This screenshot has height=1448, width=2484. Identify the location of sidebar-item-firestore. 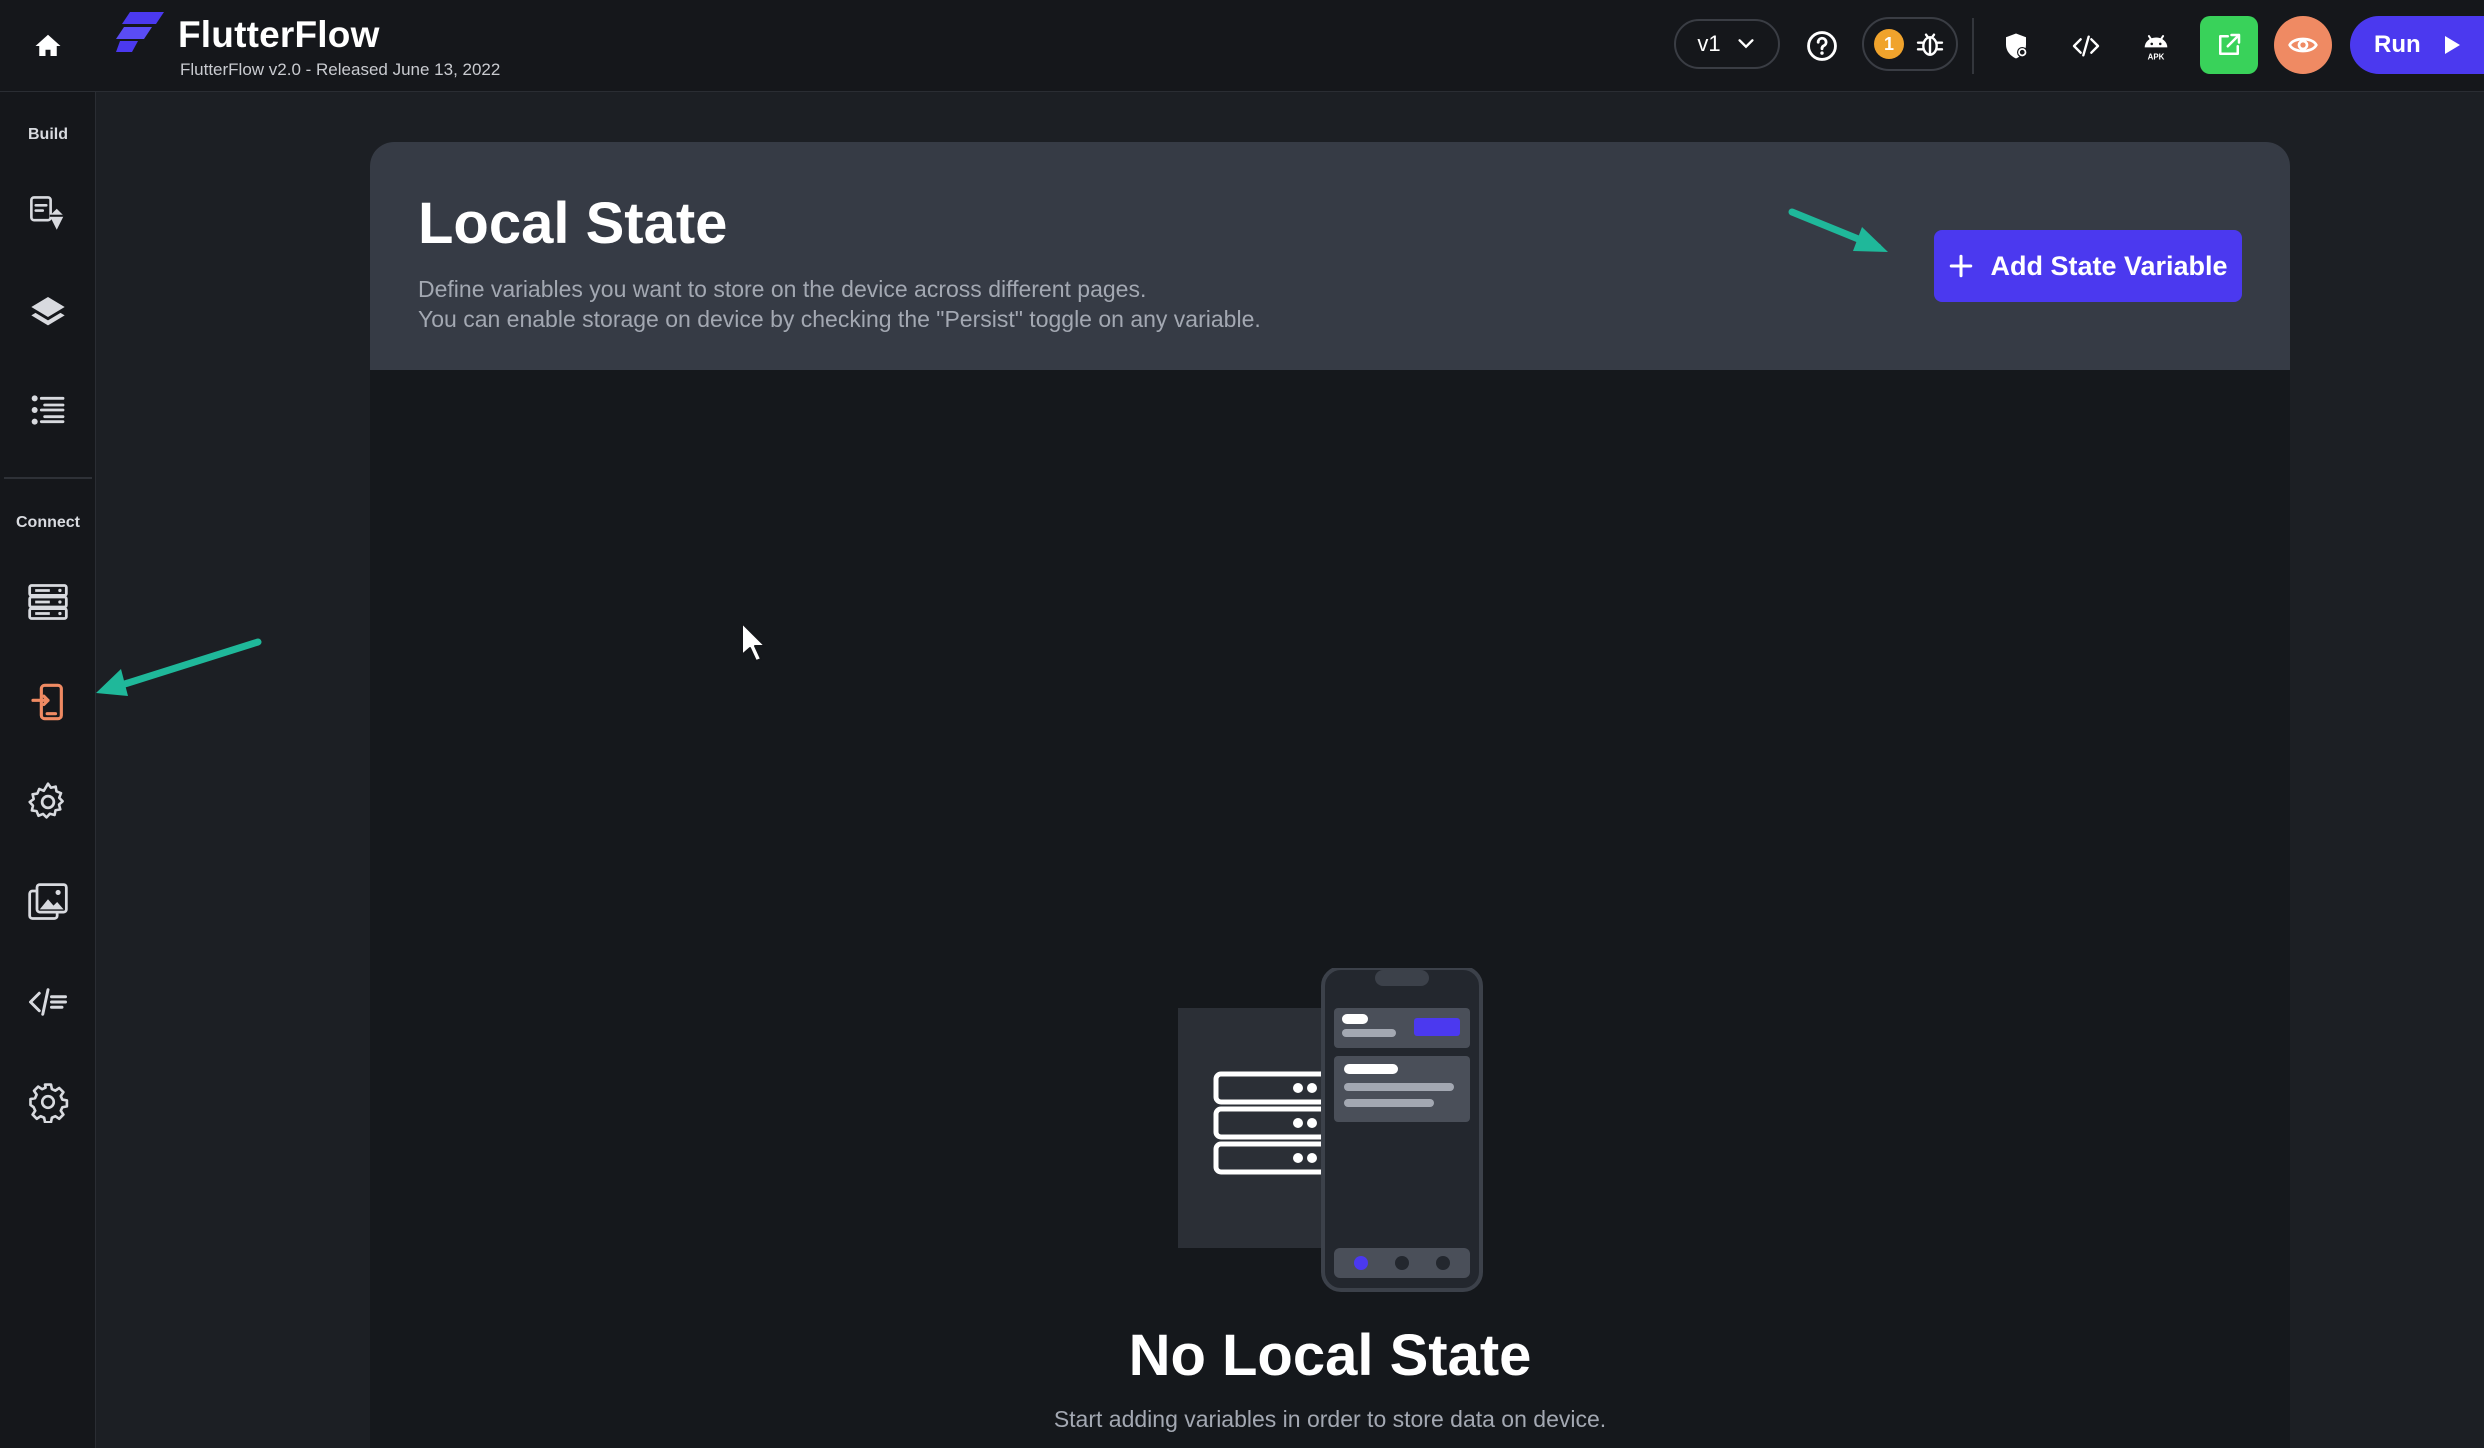
(48, 602).